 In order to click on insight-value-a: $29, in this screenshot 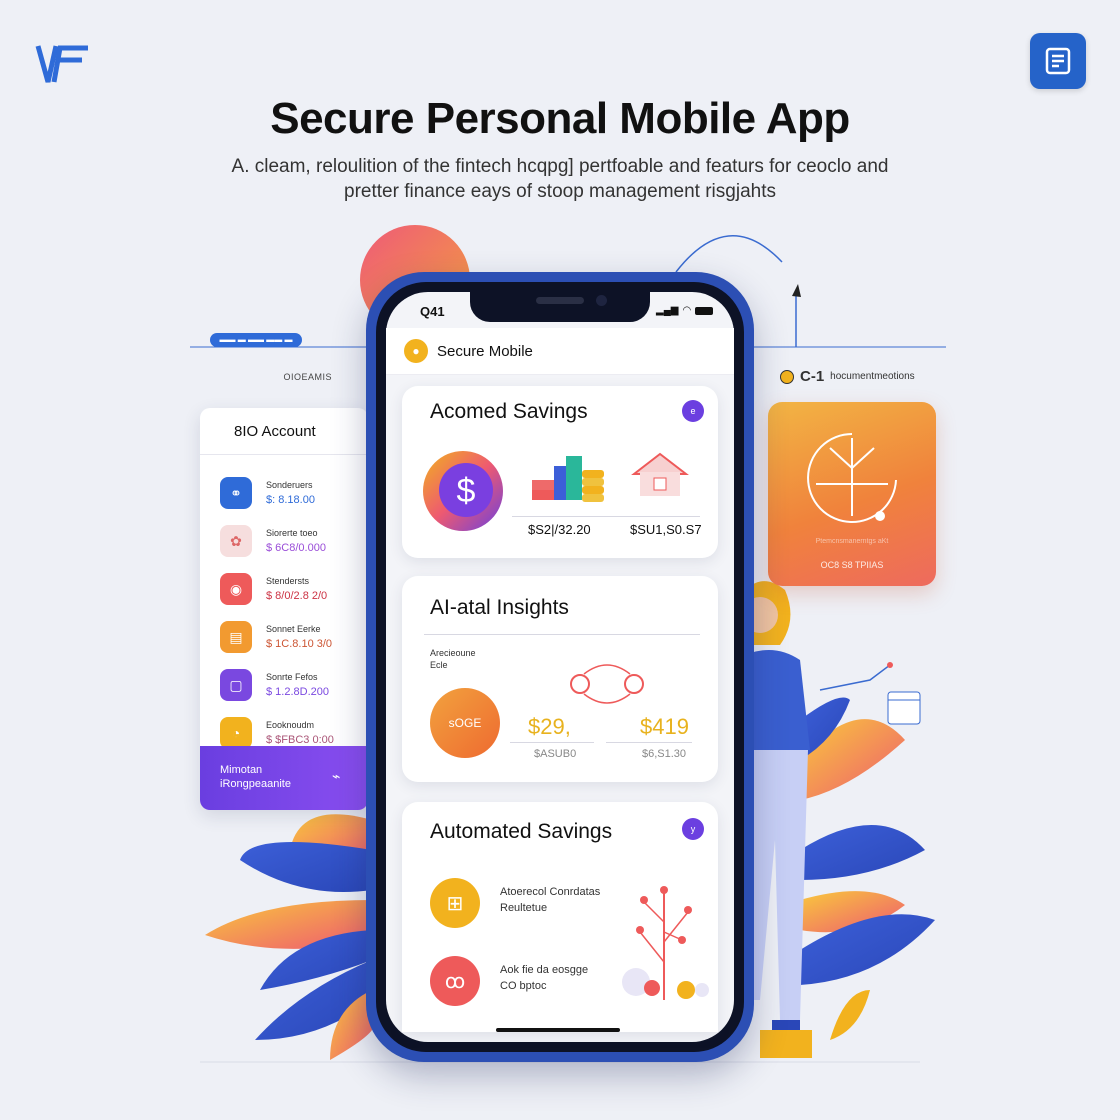, I will do `click(549, 726)`.